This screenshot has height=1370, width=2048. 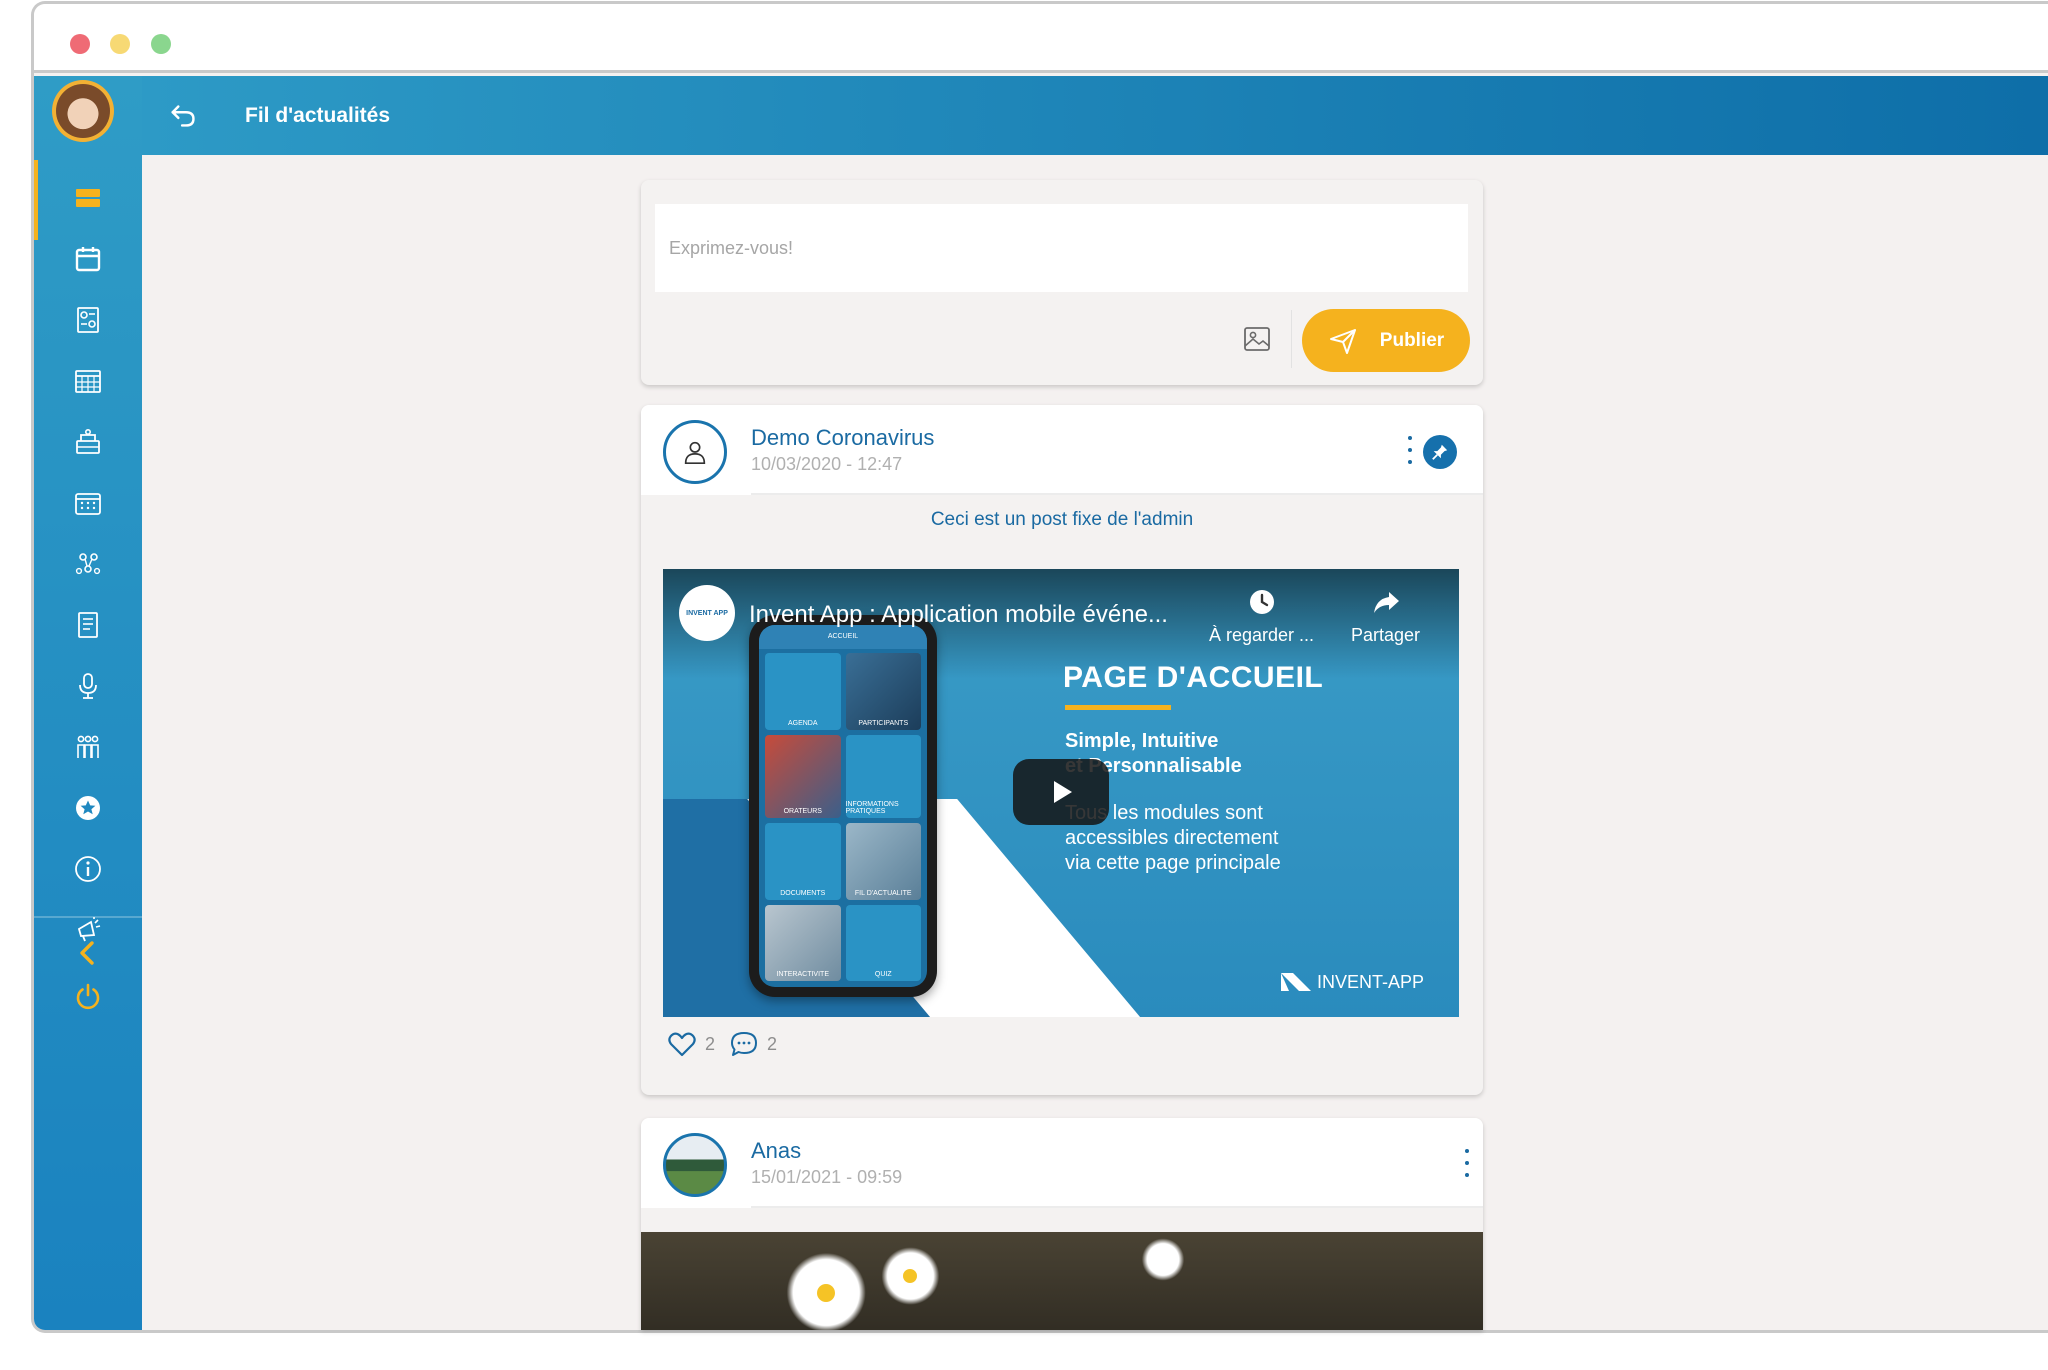 I want to click on sidebar-item-contacts, so click(x=88, y=320).